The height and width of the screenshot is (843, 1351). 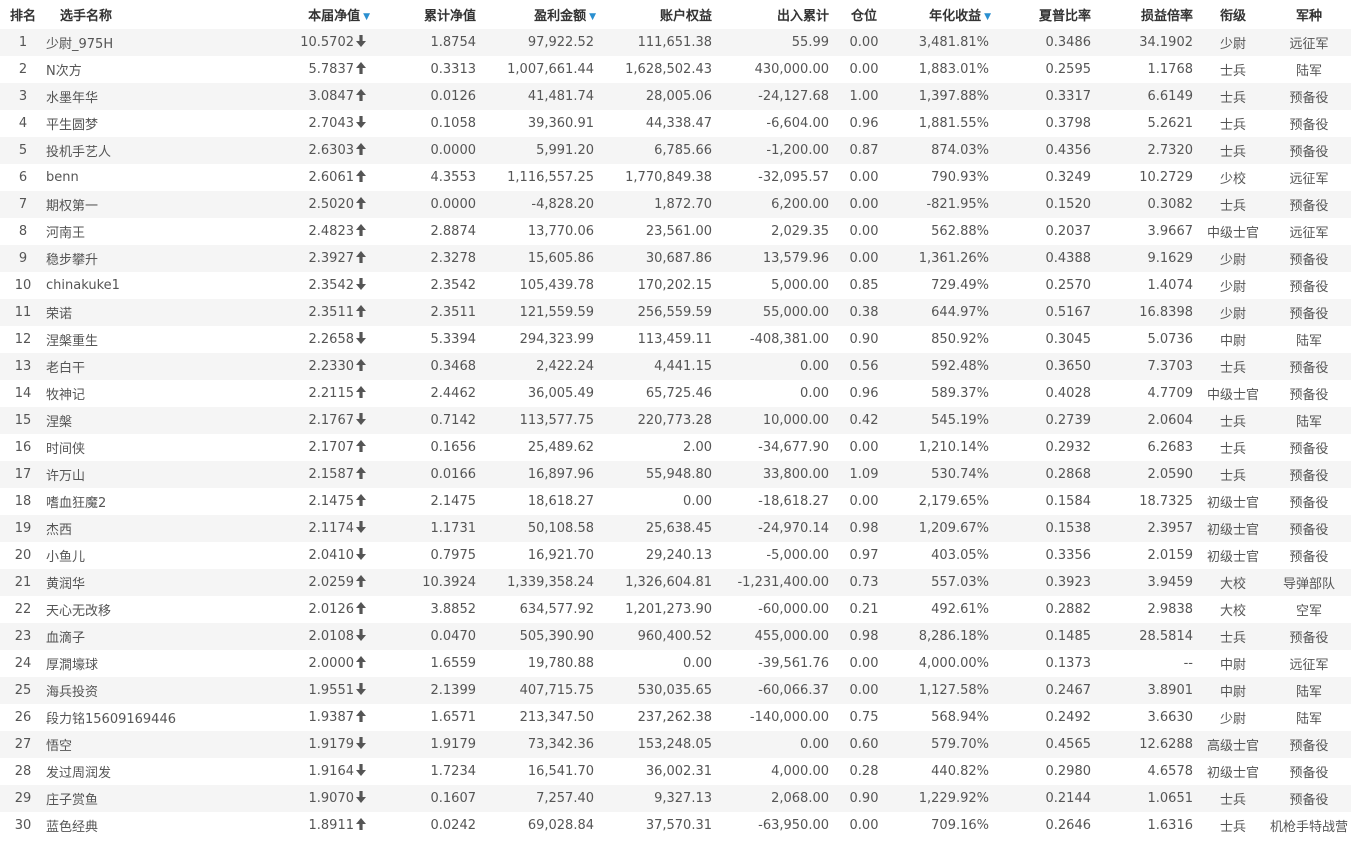 I want to click on player-name-link: 庄子赏鱼, so click(x=126, y=798).